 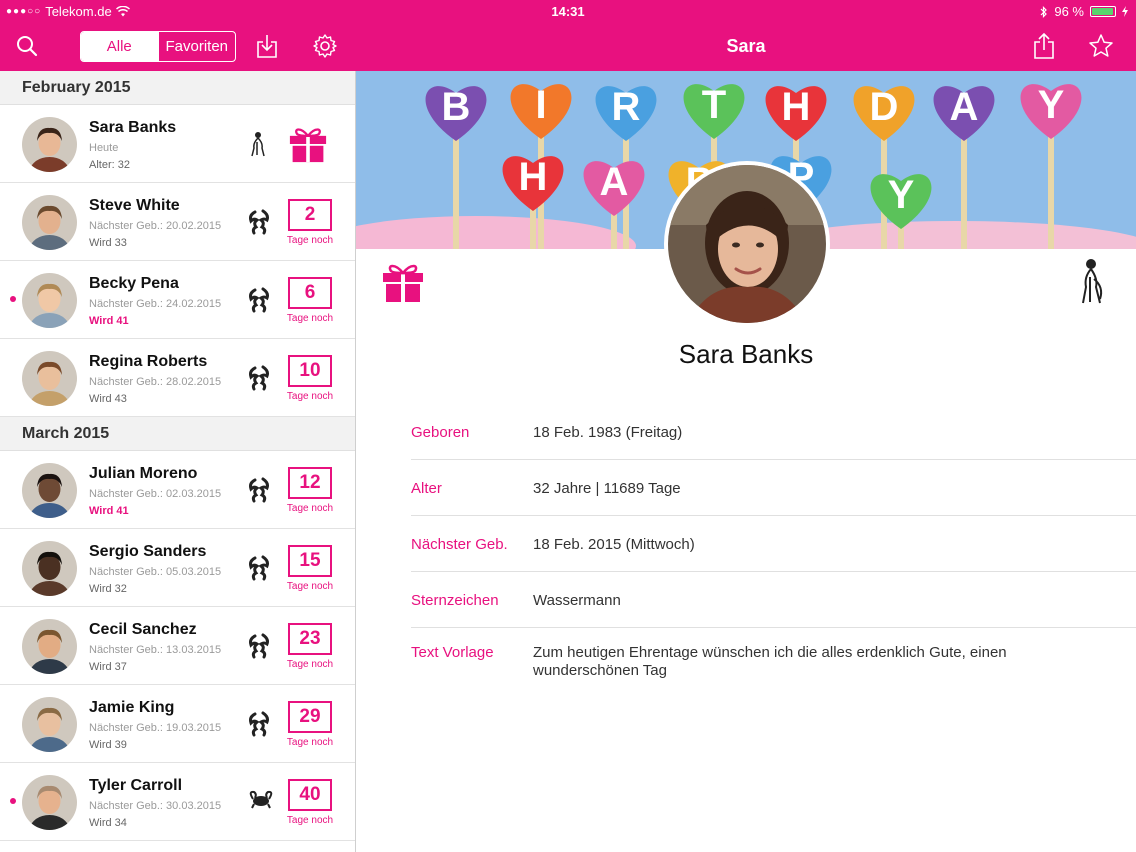 What do you see at coordinates (1125, 11) in the screenshot?
I see `charging-icon` at bounding box center [1125, 11].